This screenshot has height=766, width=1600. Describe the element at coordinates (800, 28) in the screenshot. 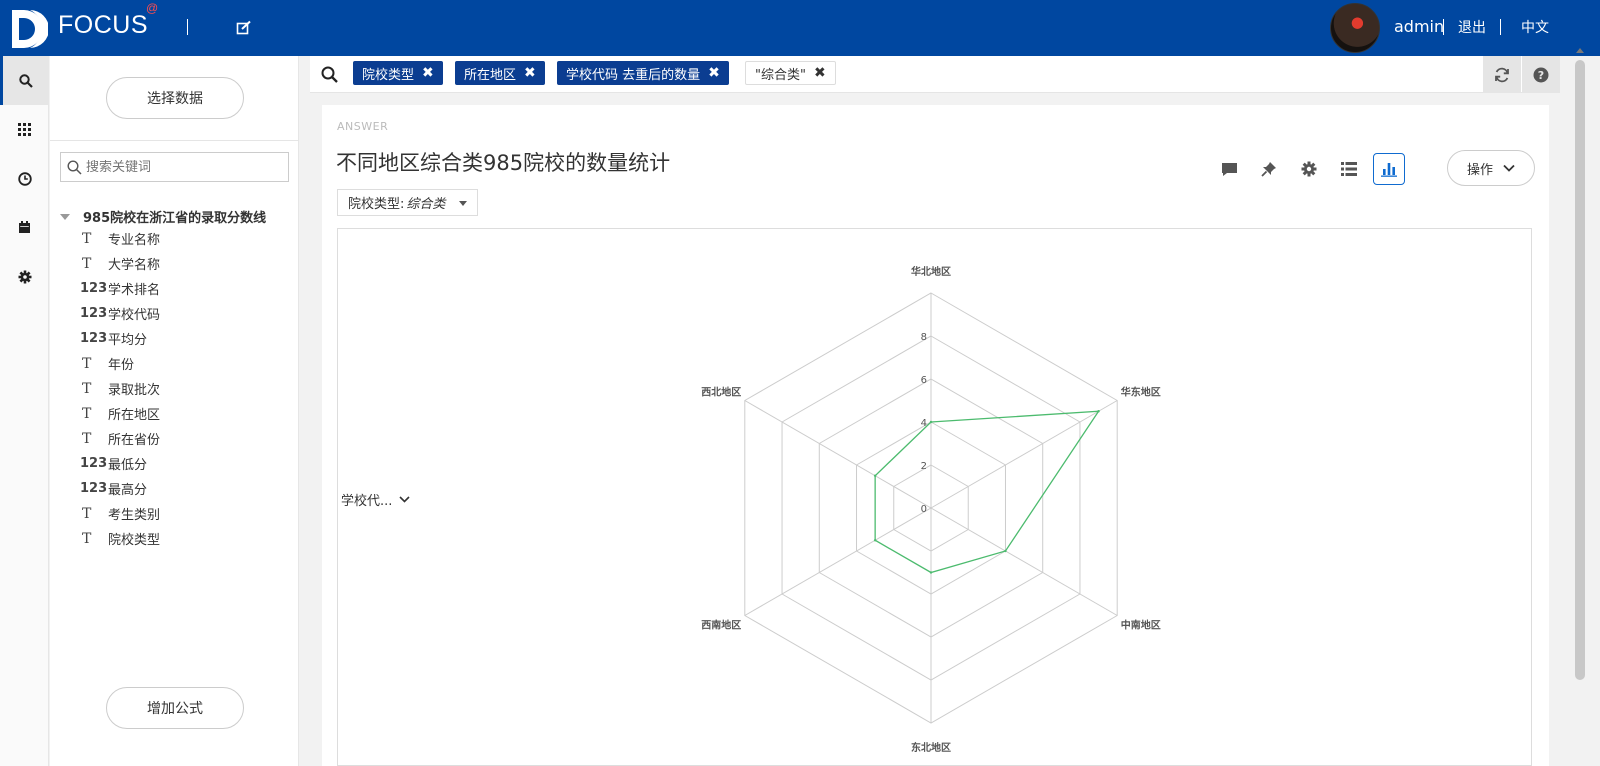

I see `top-bar: FOCUS@ admin 退出 中文` at that location.